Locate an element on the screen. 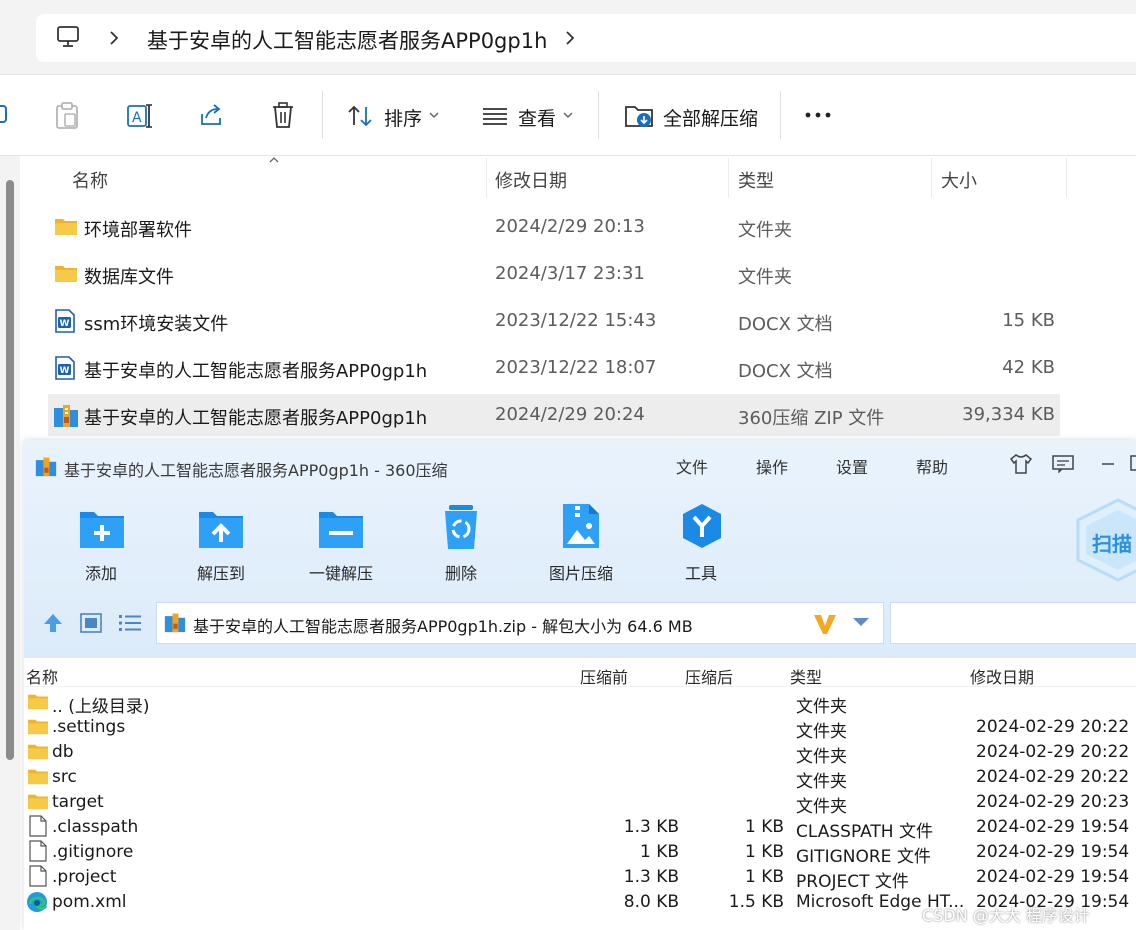 This screenshot has height=930, width=1136. archive-file-type: PROJECT 文件 is located at coordinates (852, 882).